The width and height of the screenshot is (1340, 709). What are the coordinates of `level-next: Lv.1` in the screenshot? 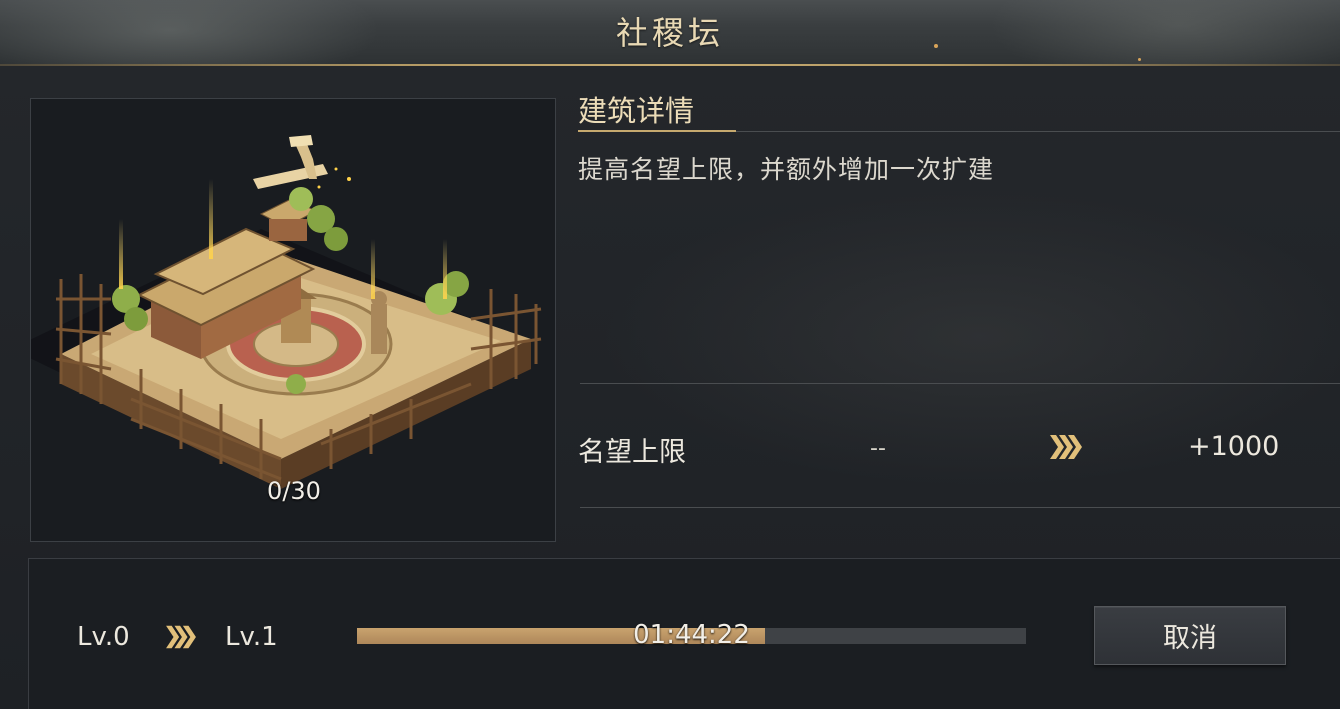 It's located at (251, 637).